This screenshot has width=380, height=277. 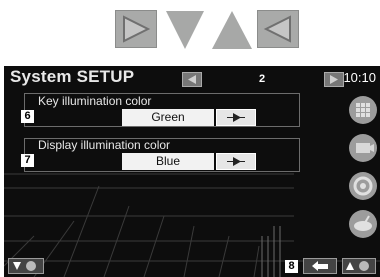 I want to click on page-number: 2, so click(x=262, y=79).